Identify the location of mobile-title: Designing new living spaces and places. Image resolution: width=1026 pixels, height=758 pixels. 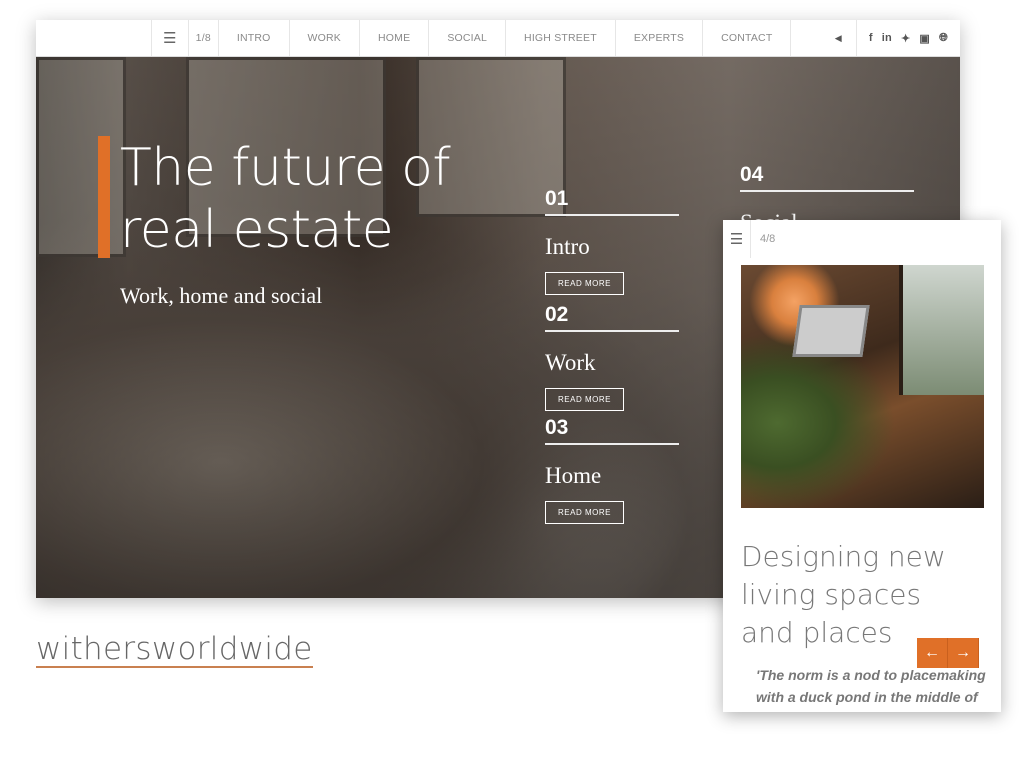
(843, 594).